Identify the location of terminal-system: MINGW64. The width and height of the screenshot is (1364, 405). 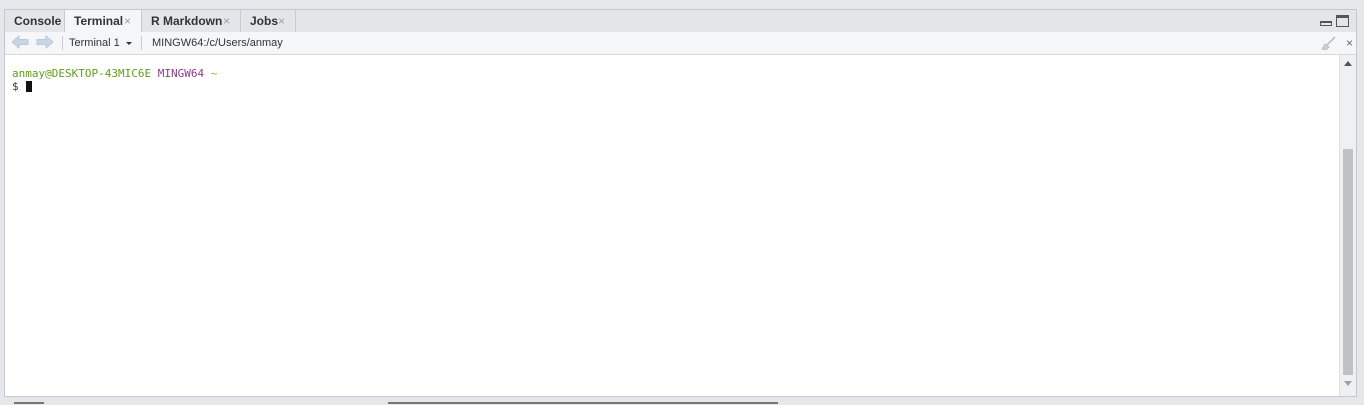
(181, 73).